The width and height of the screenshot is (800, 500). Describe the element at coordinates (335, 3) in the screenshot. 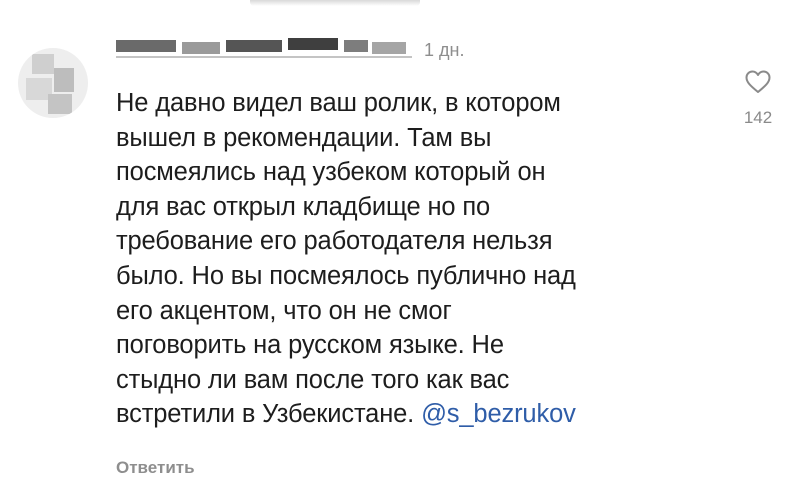

I see `previous-item-edge` at that location.